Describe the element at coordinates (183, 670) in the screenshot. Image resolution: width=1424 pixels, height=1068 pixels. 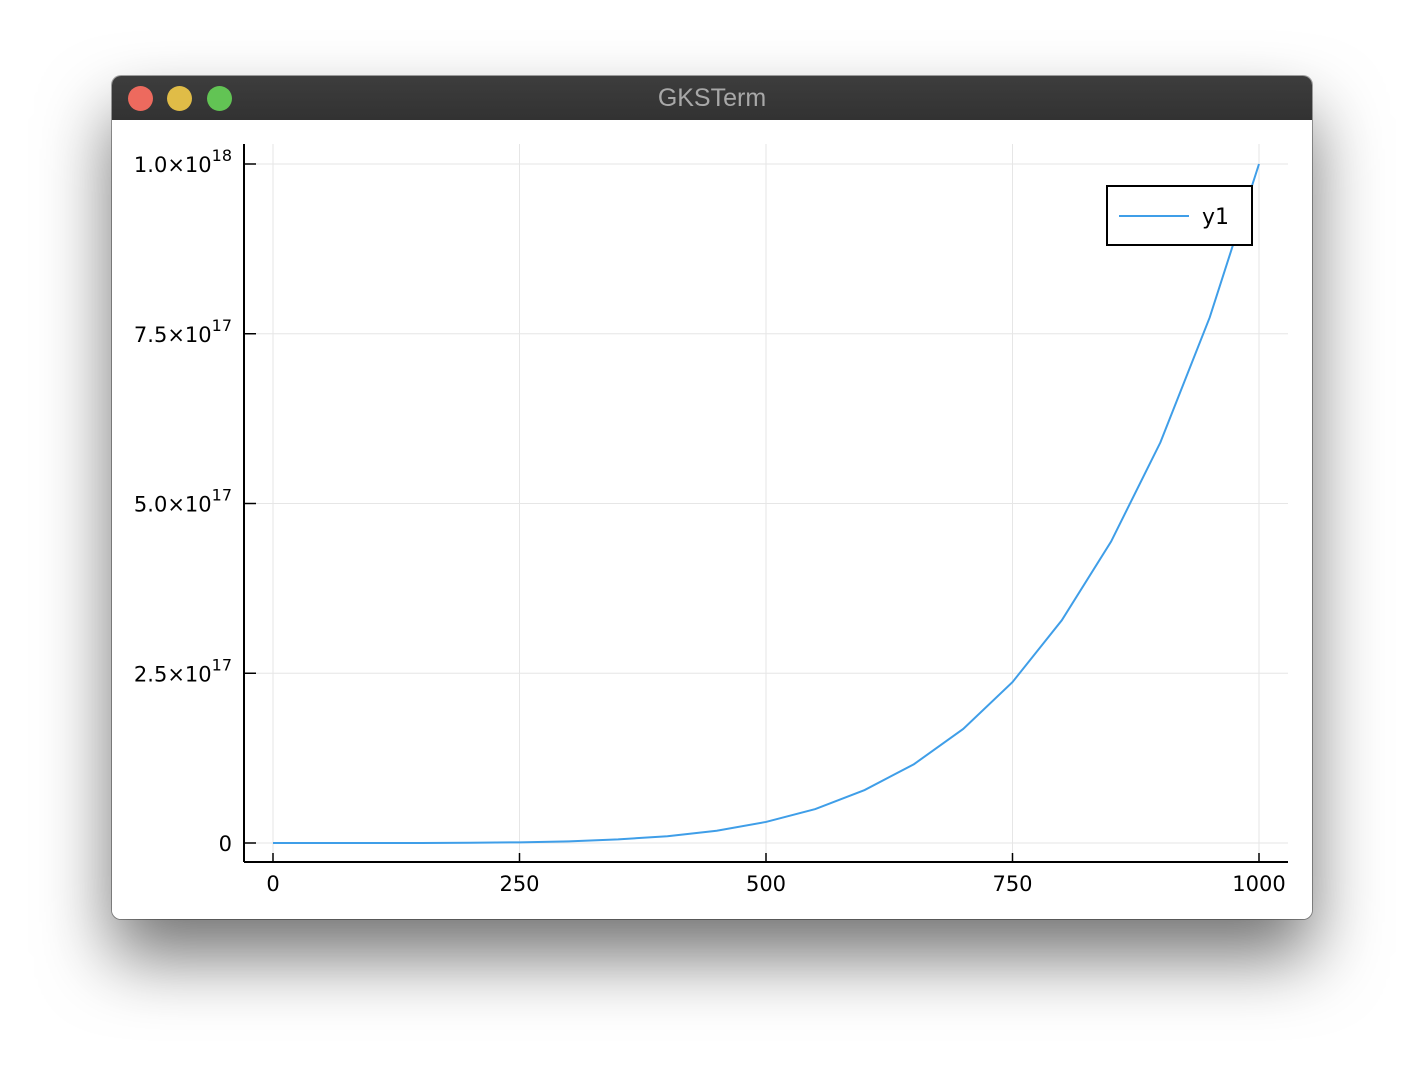
I see `y-tick-label: 2.5×1017` at that location.